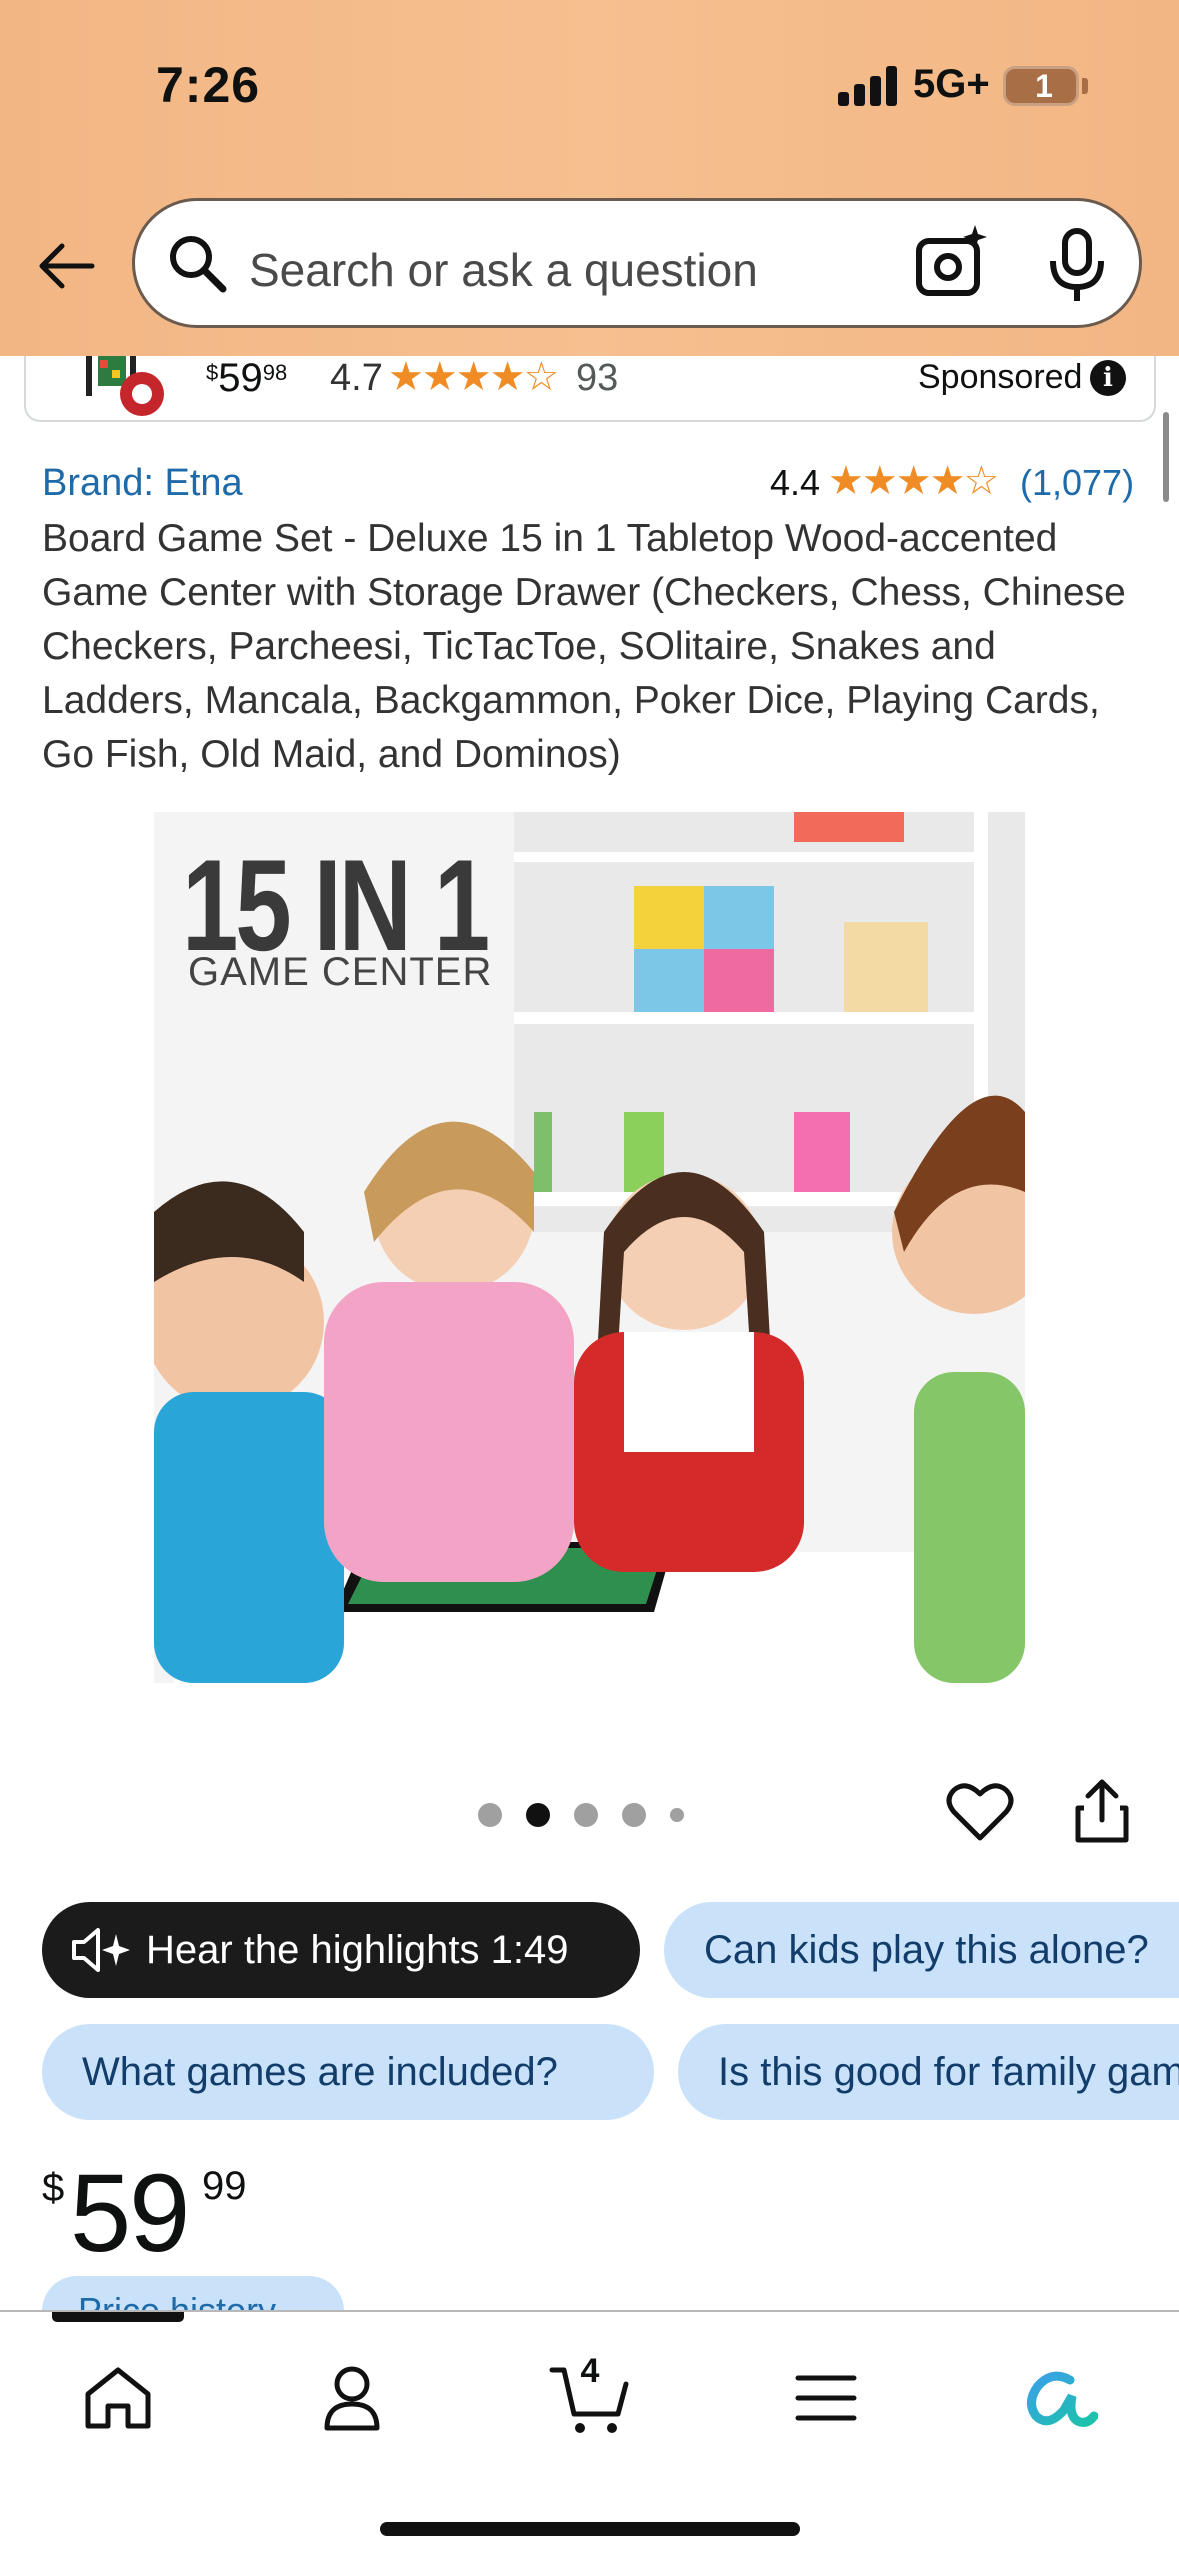  Describe the element at coordinates (142, 483) in the screenshot. I see `brand-link: Brand: Etna` at that location.